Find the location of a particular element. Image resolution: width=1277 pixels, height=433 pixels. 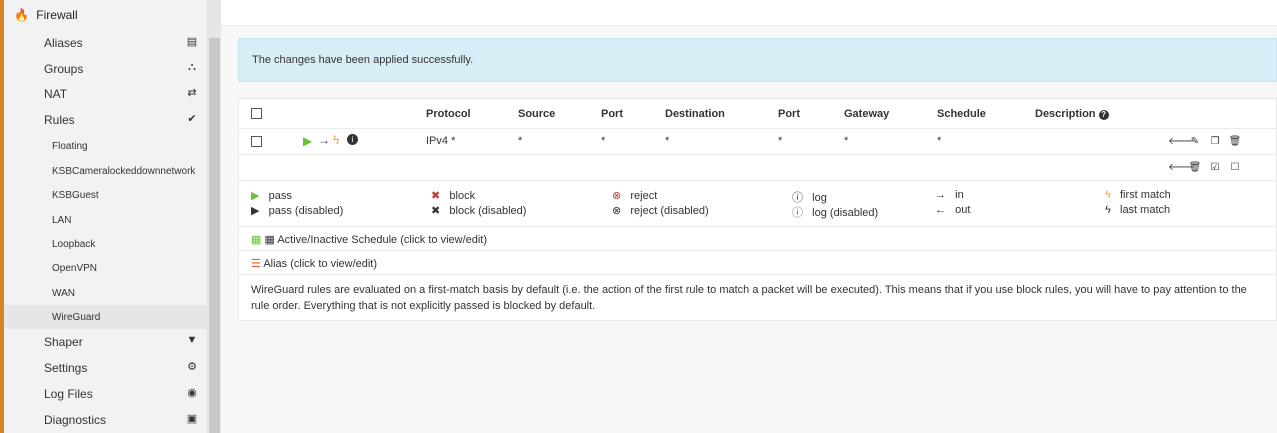

header-description: Description ? is located at coordinates (1072, 114).